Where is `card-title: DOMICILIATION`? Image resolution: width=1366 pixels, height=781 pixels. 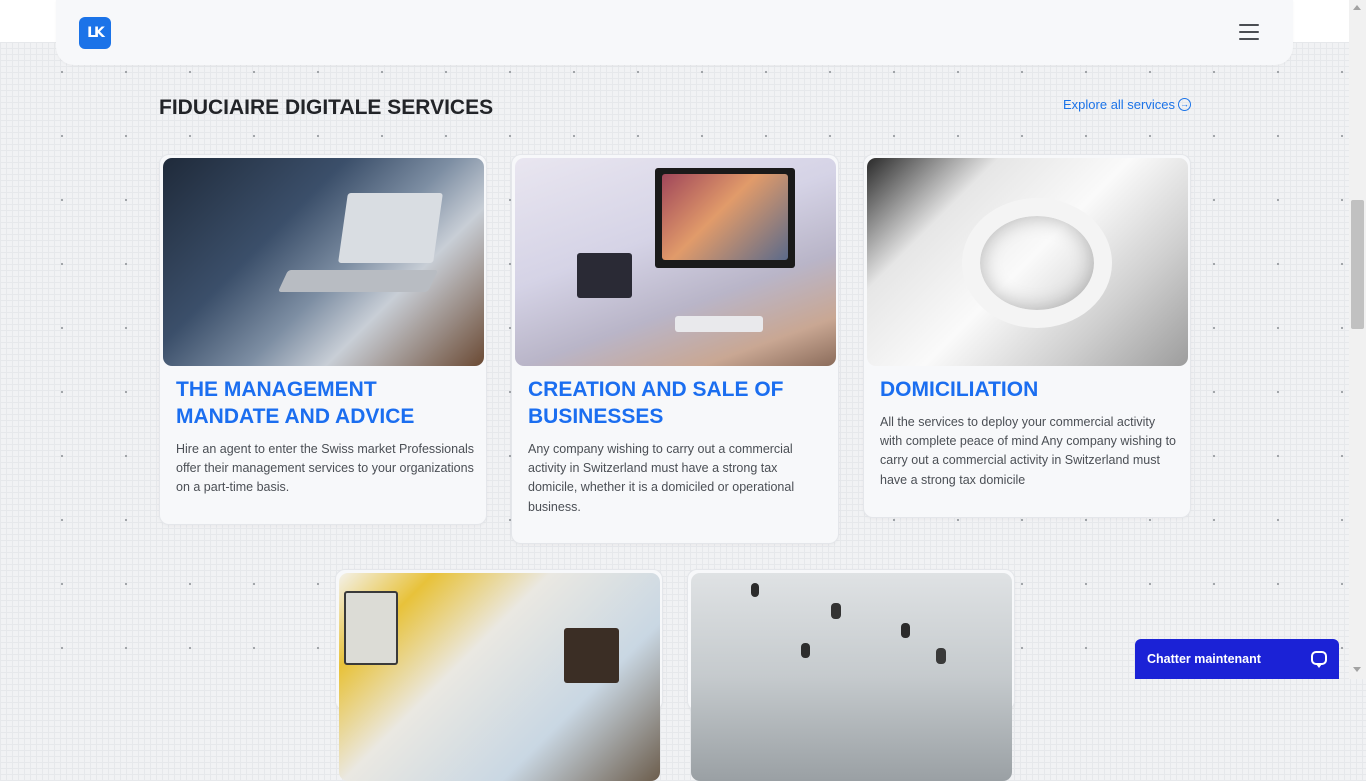
card-title: DOMICILIATION is located at coordinates (959, 389).